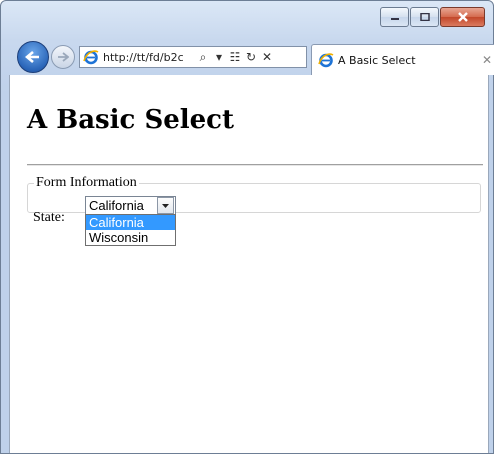  Describe the element at coordinates (165, 205) in the screenshot. I see `select-arrow-icon` at that location.